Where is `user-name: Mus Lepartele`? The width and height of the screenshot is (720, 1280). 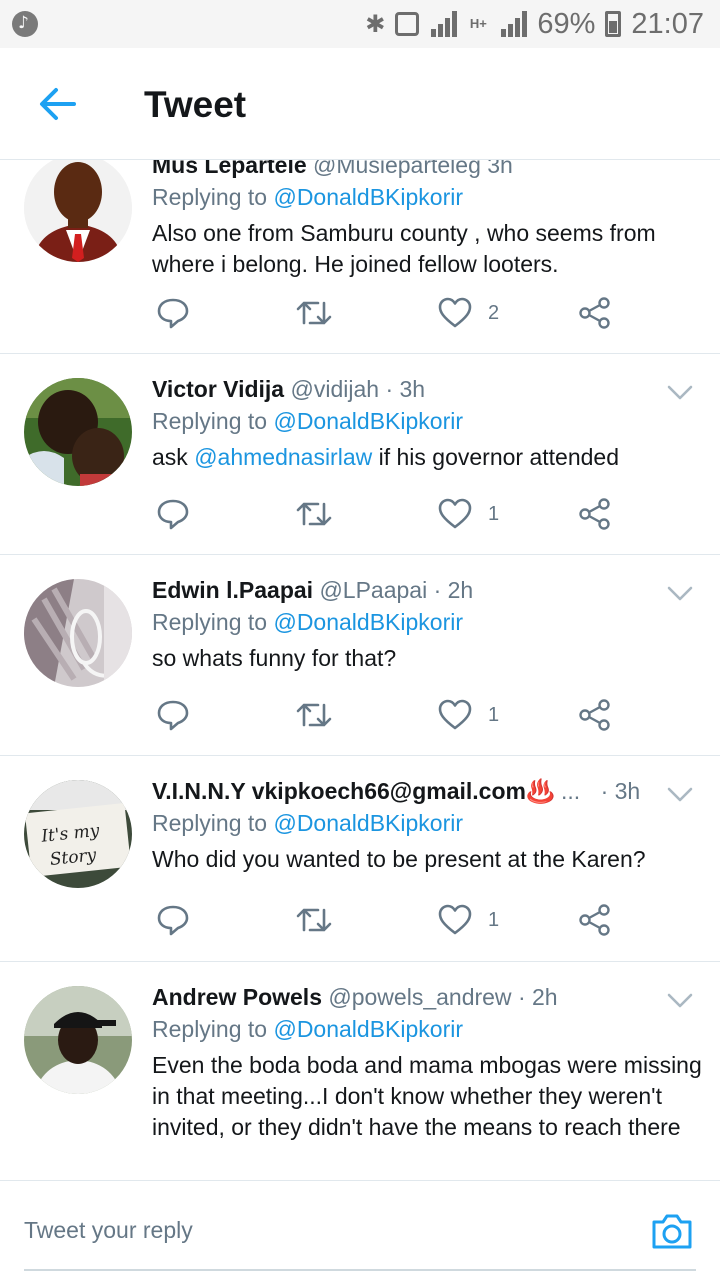
user-name: Mus Lepartele is located at coordinates (229, 169).